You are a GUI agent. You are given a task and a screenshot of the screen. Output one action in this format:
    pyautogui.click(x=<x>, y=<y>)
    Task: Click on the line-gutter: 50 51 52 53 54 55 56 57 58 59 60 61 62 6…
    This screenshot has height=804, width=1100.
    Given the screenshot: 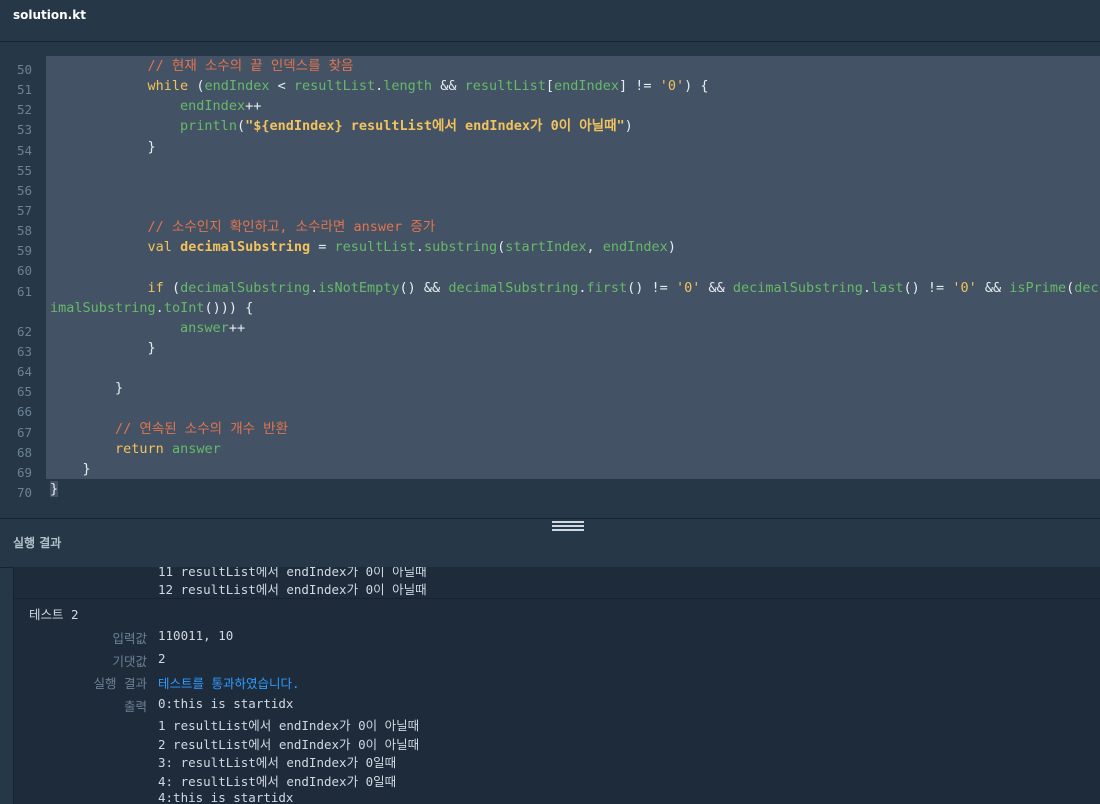 What is the action you would take?
    pyautogui.click(x=23, y=281)
    